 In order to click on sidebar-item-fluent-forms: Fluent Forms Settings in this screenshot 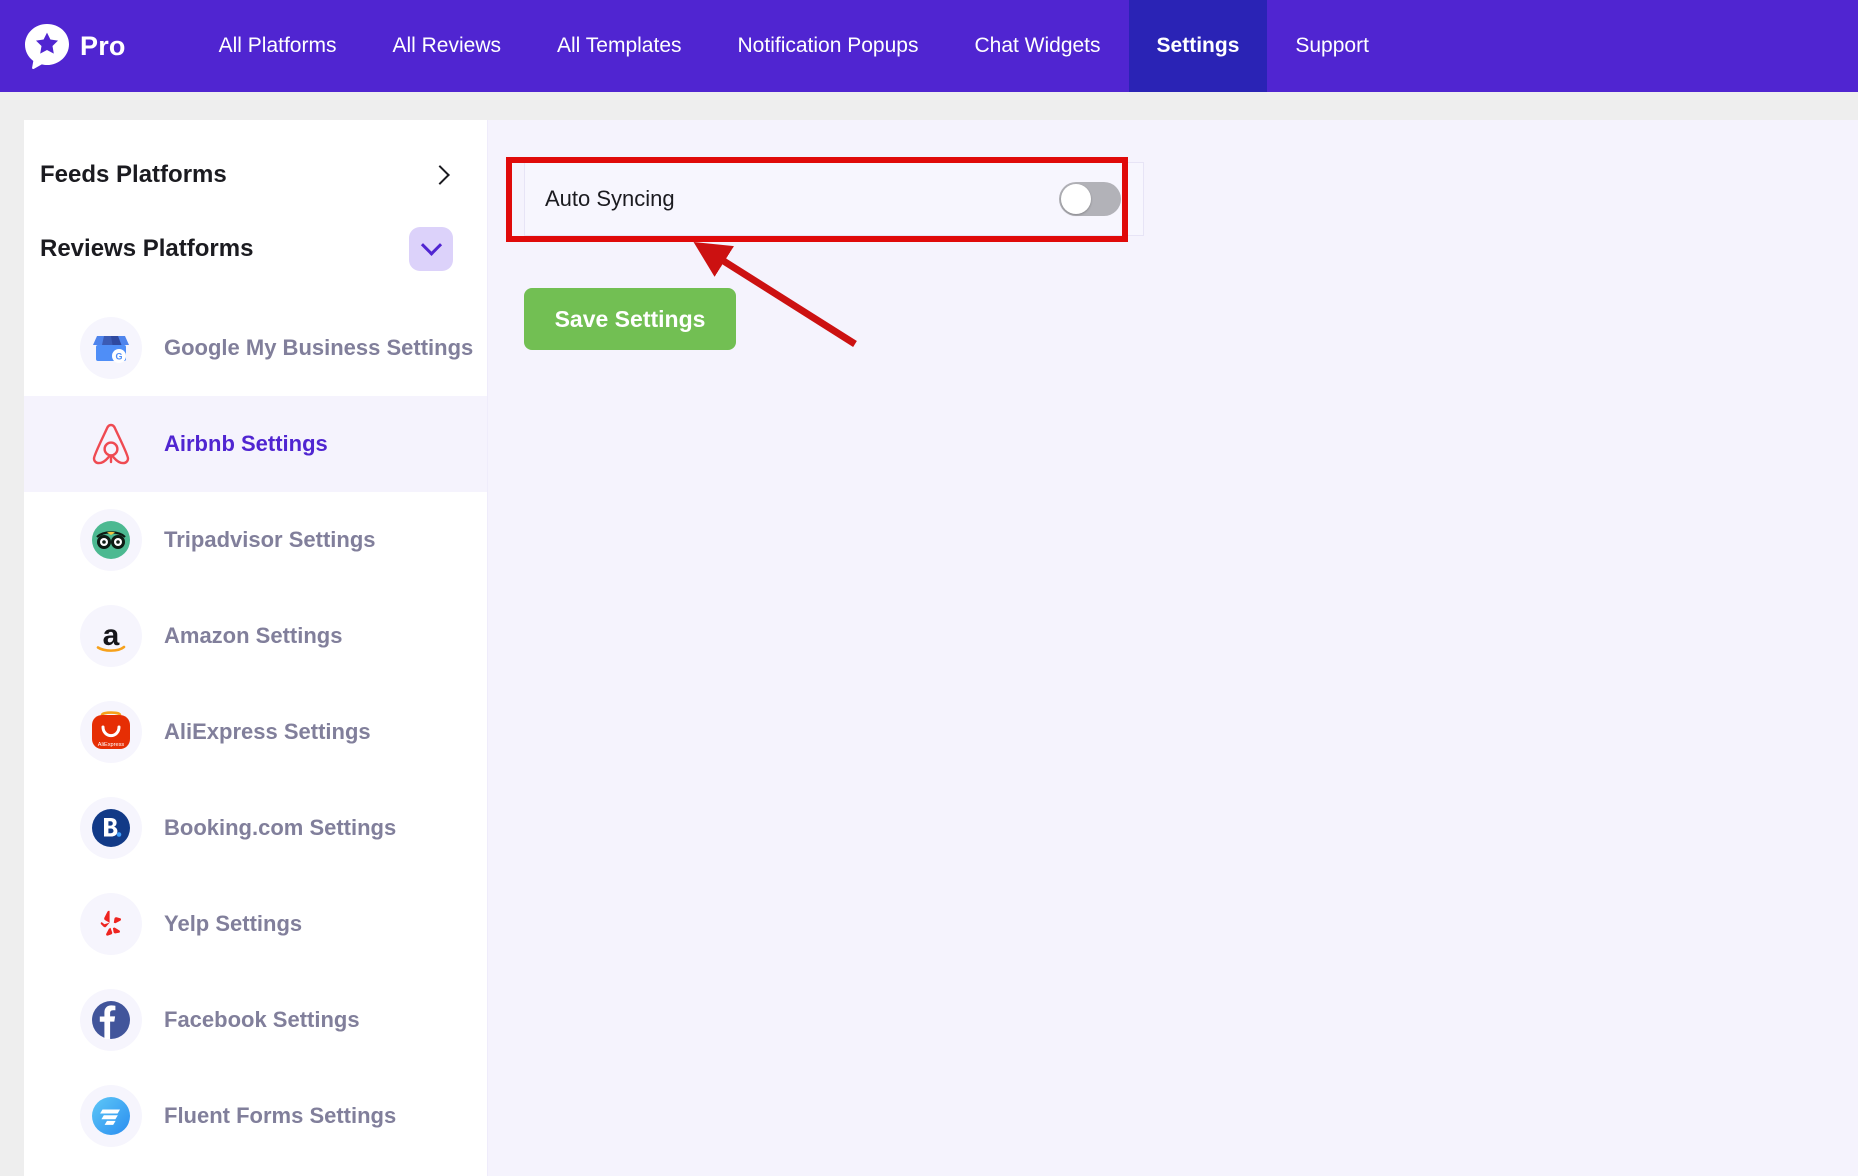, I will do `click(255, 1116)`.